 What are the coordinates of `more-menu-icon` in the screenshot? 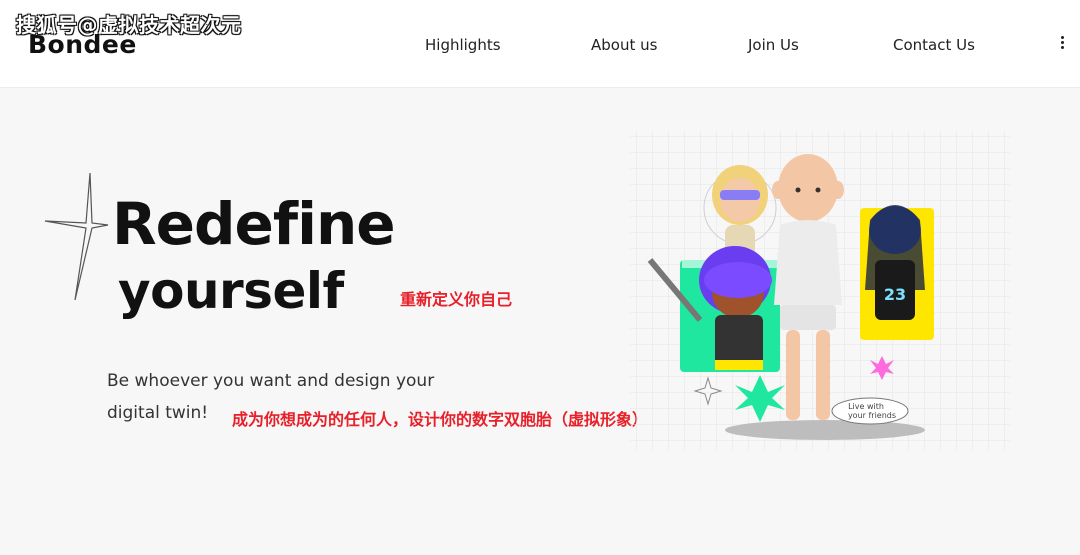 It's located at (1062, 45).